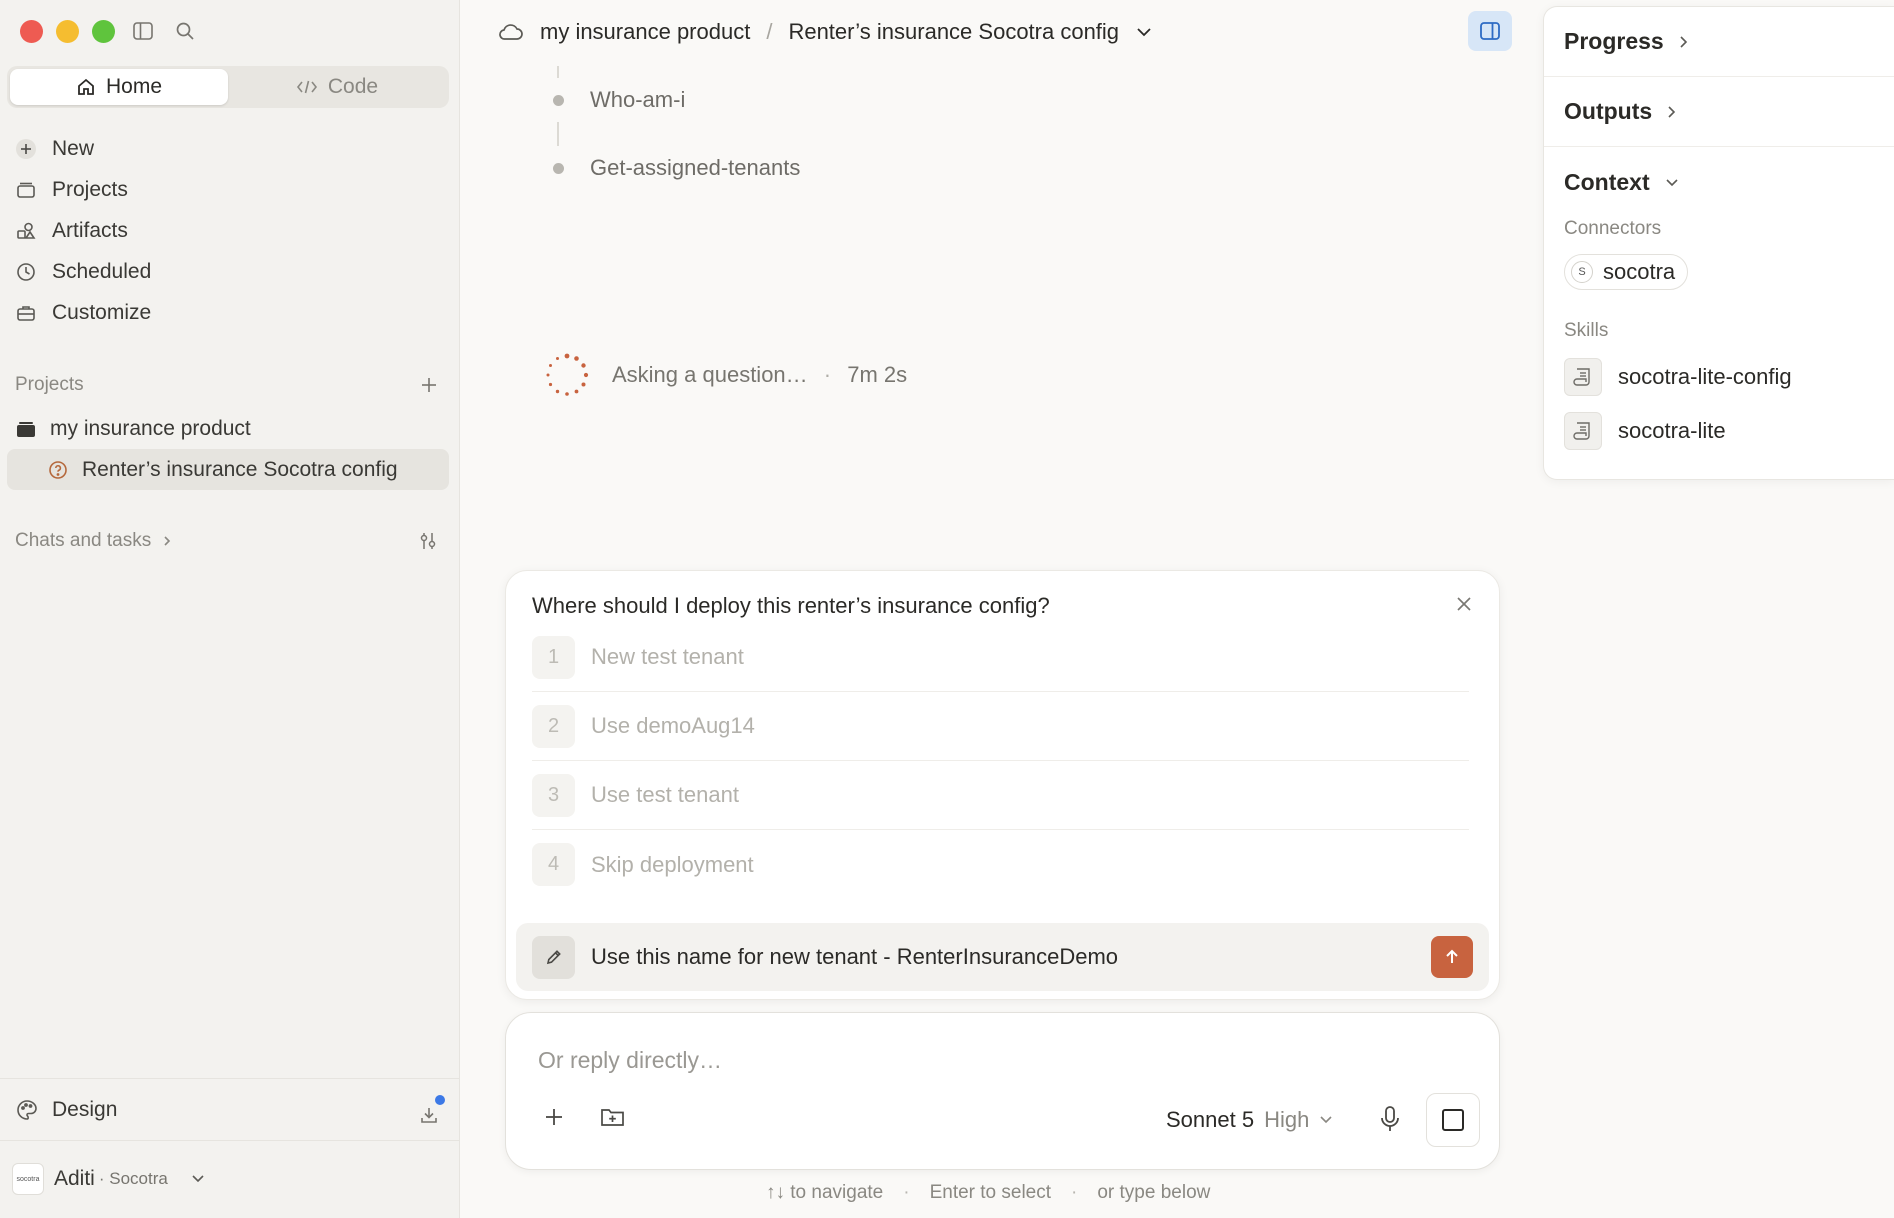  What do you see at coordinates (227, 385) in the screenshot?
I see `projects-section-header: Projects` at bounding box center [227, 385].